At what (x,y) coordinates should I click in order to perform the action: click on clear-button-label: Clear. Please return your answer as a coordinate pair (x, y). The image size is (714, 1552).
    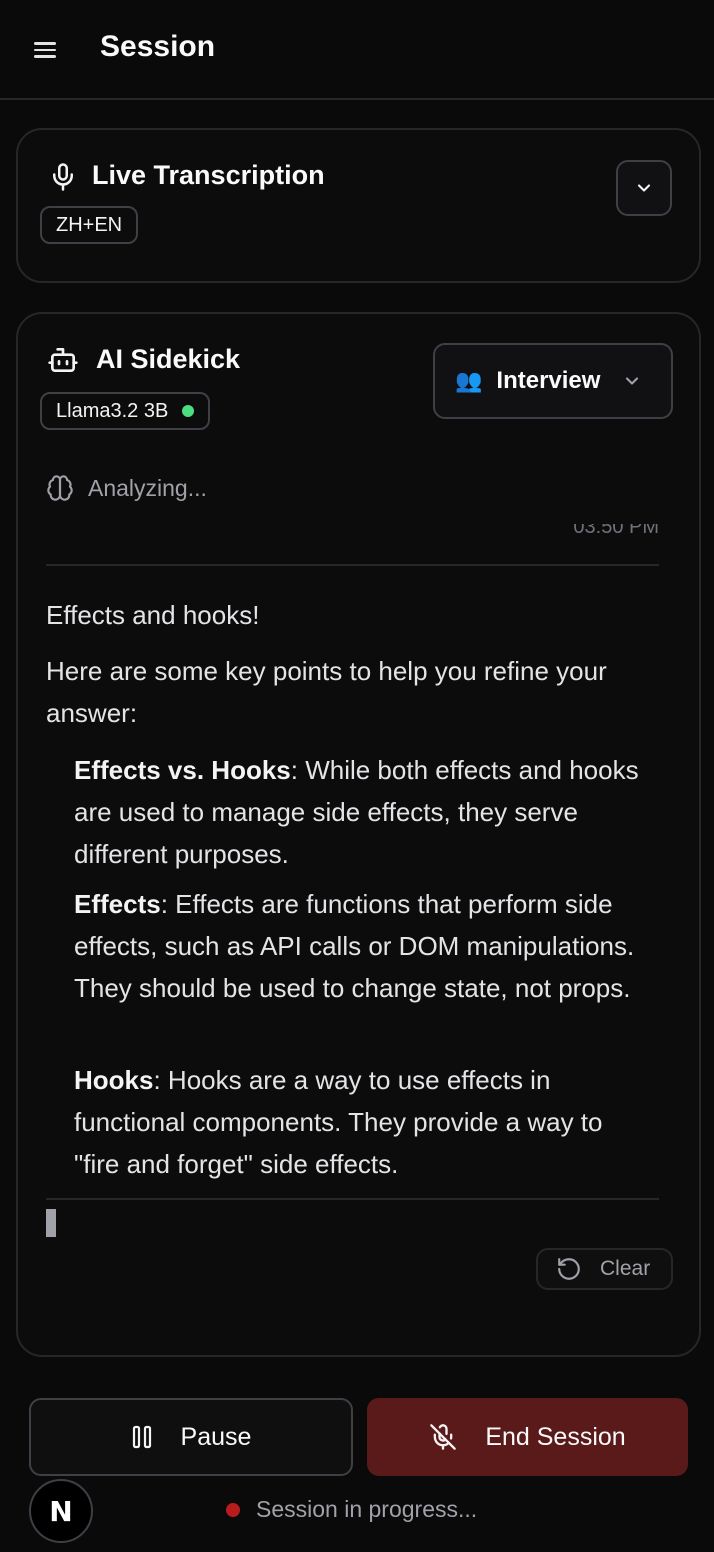
    Looking at the image, I should click on (625, 1268).